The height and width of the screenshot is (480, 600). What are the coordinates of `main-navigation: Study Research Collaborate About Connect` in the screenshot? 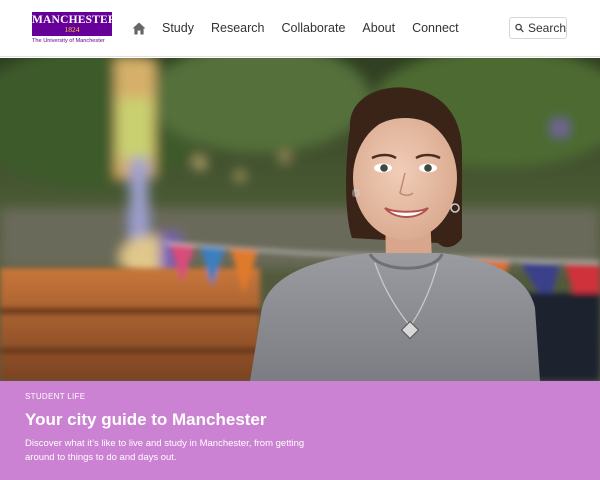 It's located at (303, 28).